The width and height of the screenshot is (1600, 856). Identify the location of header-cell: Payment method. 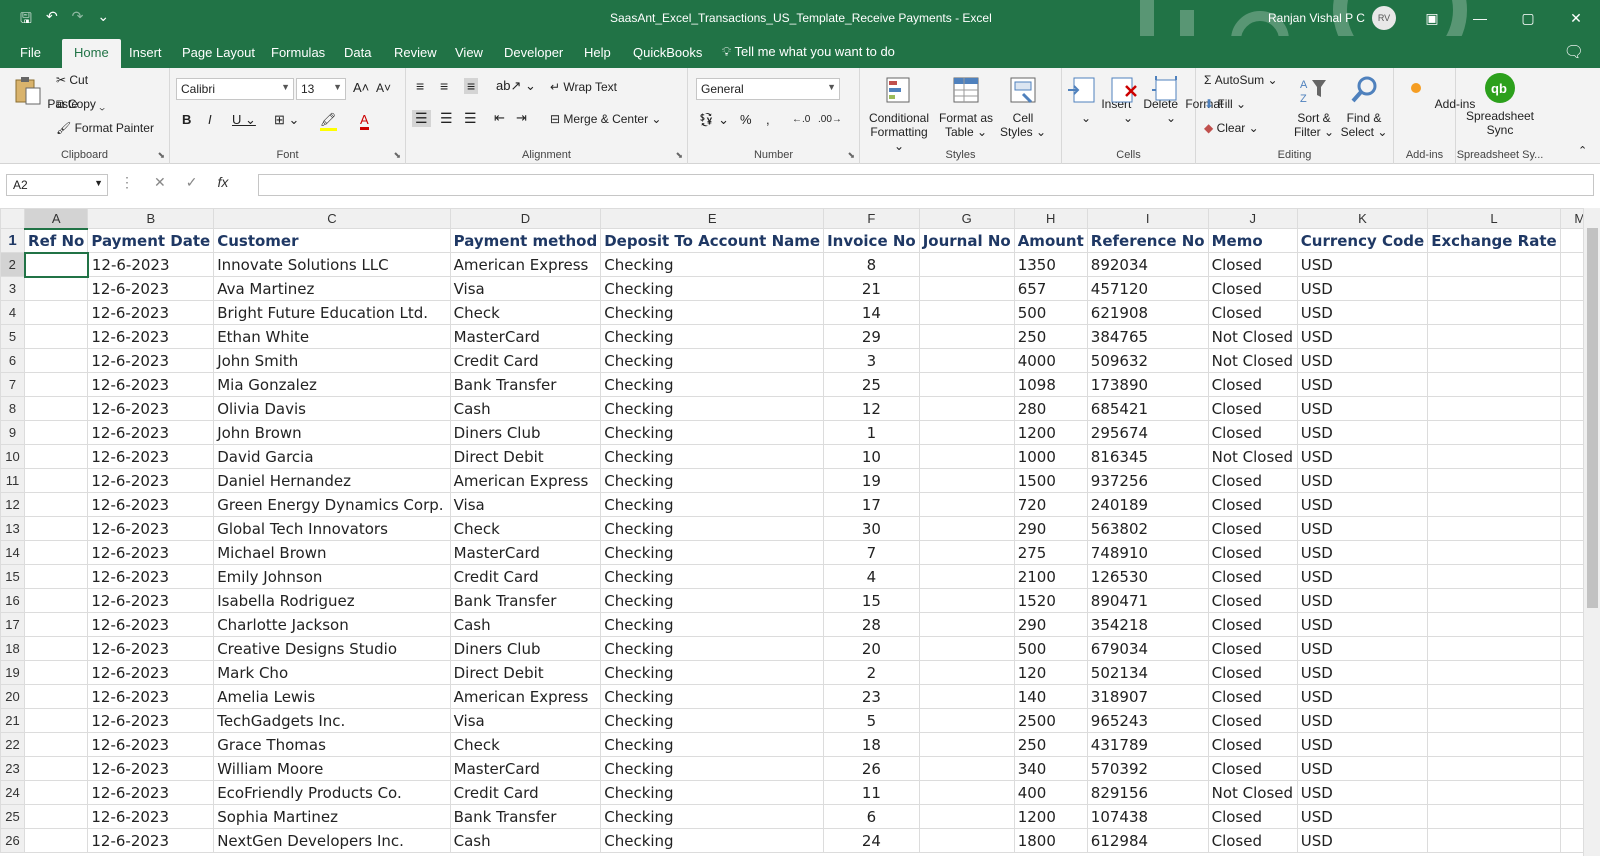
(525, 240).